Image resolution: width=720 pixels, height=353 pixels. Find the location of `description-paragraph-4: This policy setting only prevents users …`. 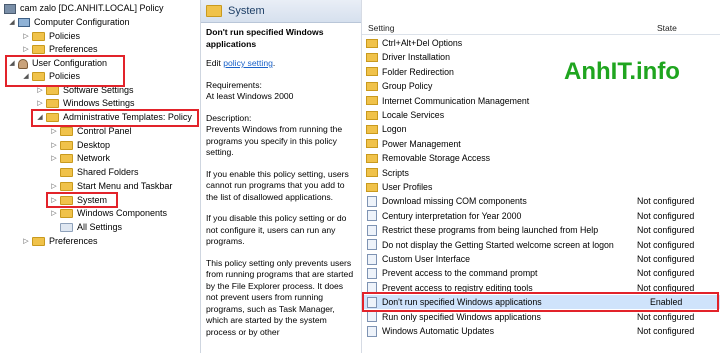

description-paragraph-4: This policy setting only prevents users … is located at coordinates (280, 297).